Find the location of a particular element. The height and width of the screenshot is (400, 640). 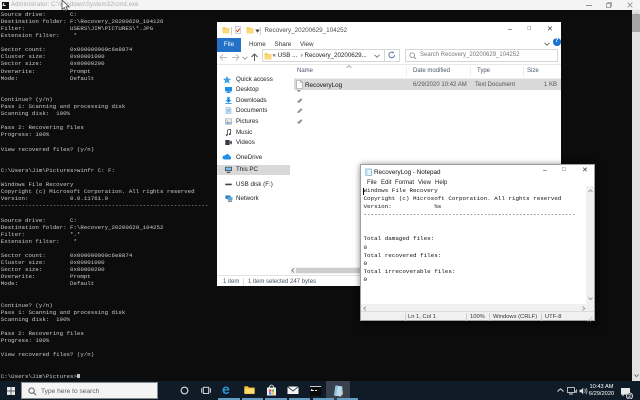

svg-text: 2 is located at coordinates (629, 396).